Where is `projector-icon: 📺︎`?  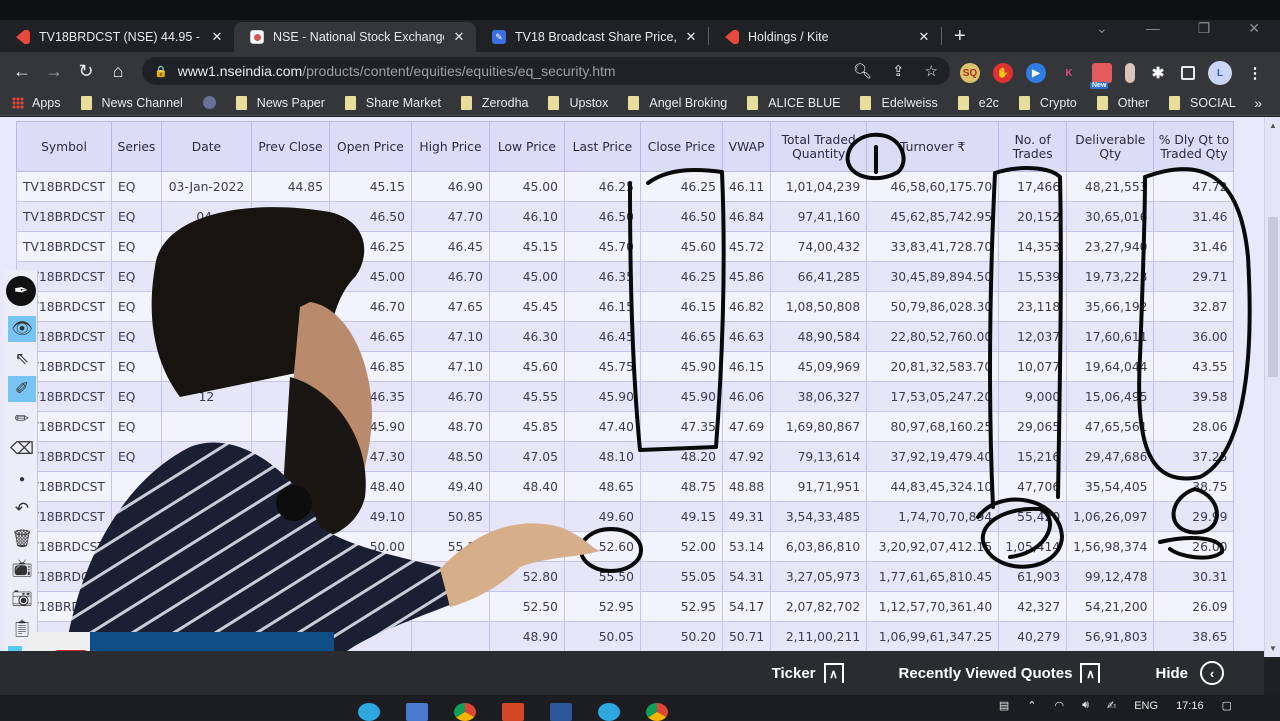
projector-icon: 📺︎ is located at coordinates (22, 569).